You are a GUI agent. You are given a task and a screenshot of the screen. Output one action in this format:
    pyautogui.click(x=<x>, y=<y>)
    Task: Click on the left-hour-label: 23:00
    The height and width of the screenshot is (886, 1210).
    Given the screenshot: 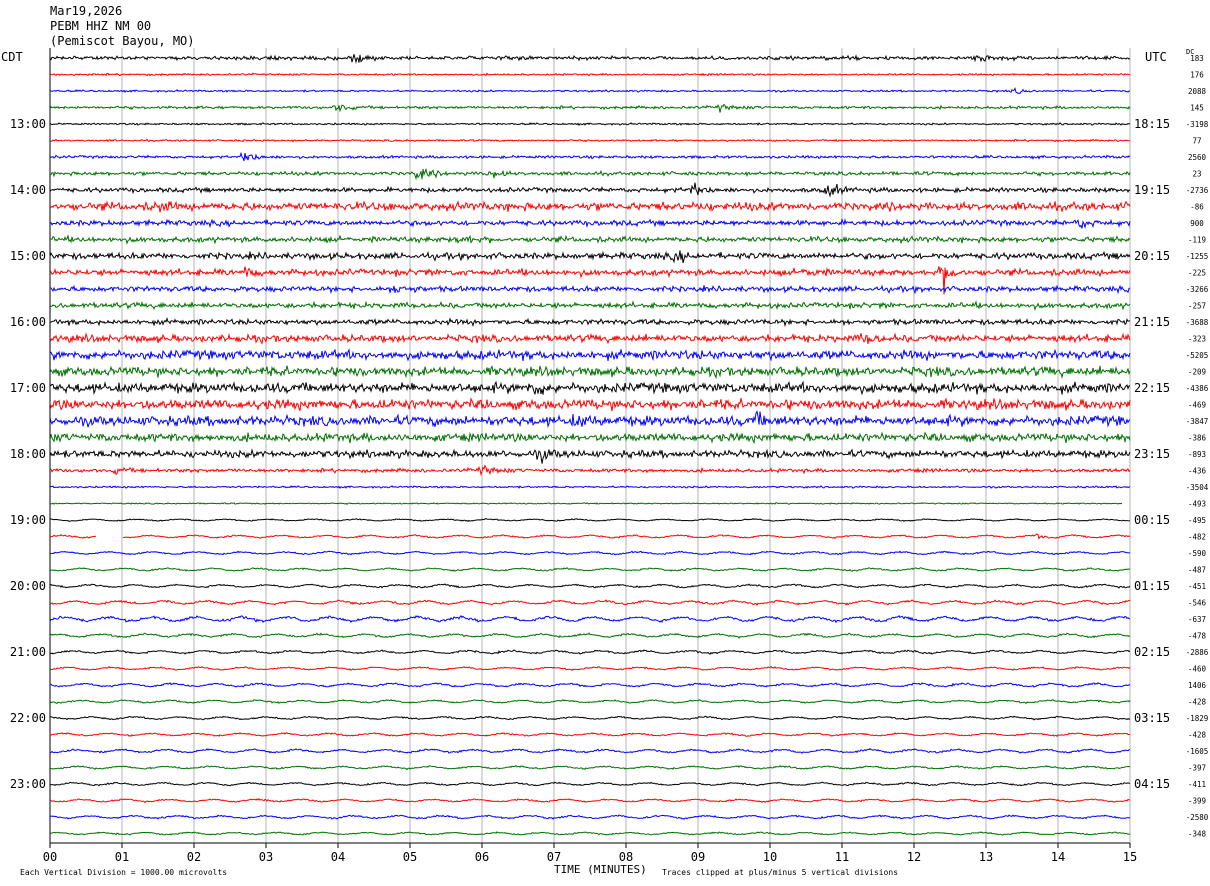 What is the action you would take?
    pyautogui.click(x=28, y=784)
    